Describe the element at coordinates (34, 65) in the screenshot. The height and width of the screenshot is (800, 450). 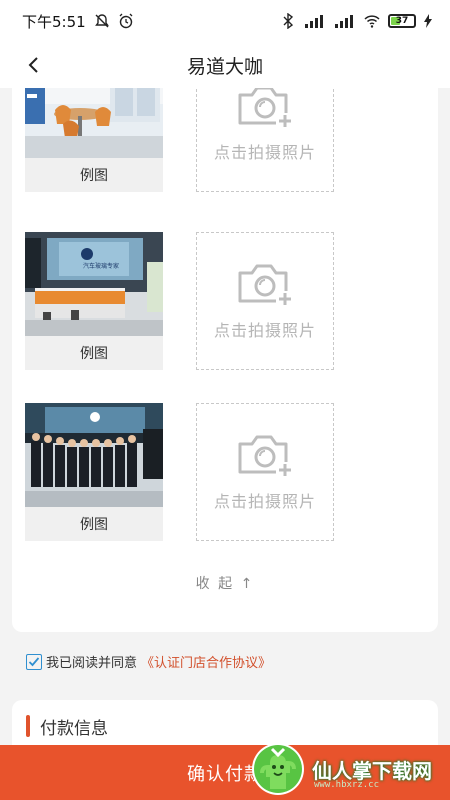
I see `back-arrow-icon` at that location.